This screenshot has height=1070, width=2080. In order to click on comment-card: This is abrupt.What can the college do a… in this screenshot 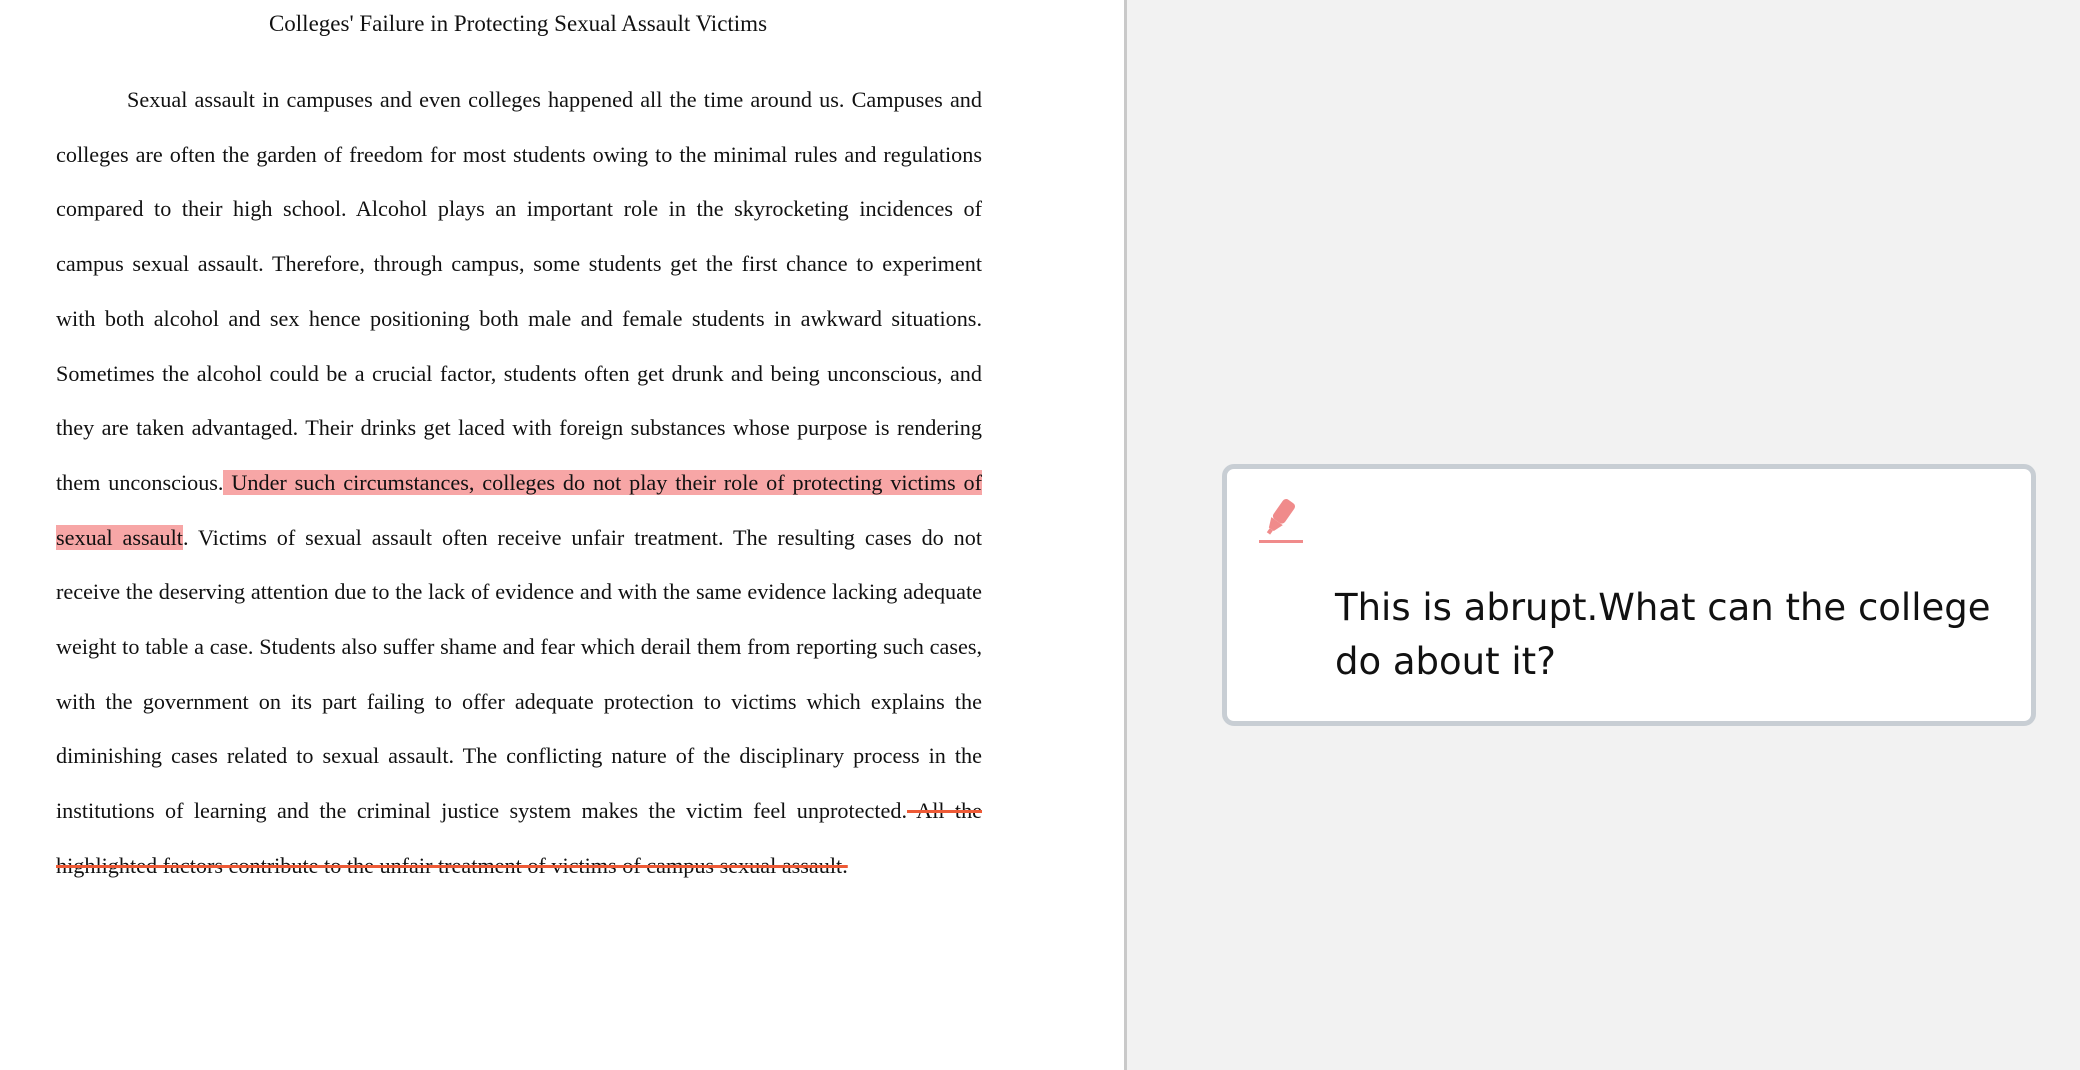, I will do `click(1629, 595)`.